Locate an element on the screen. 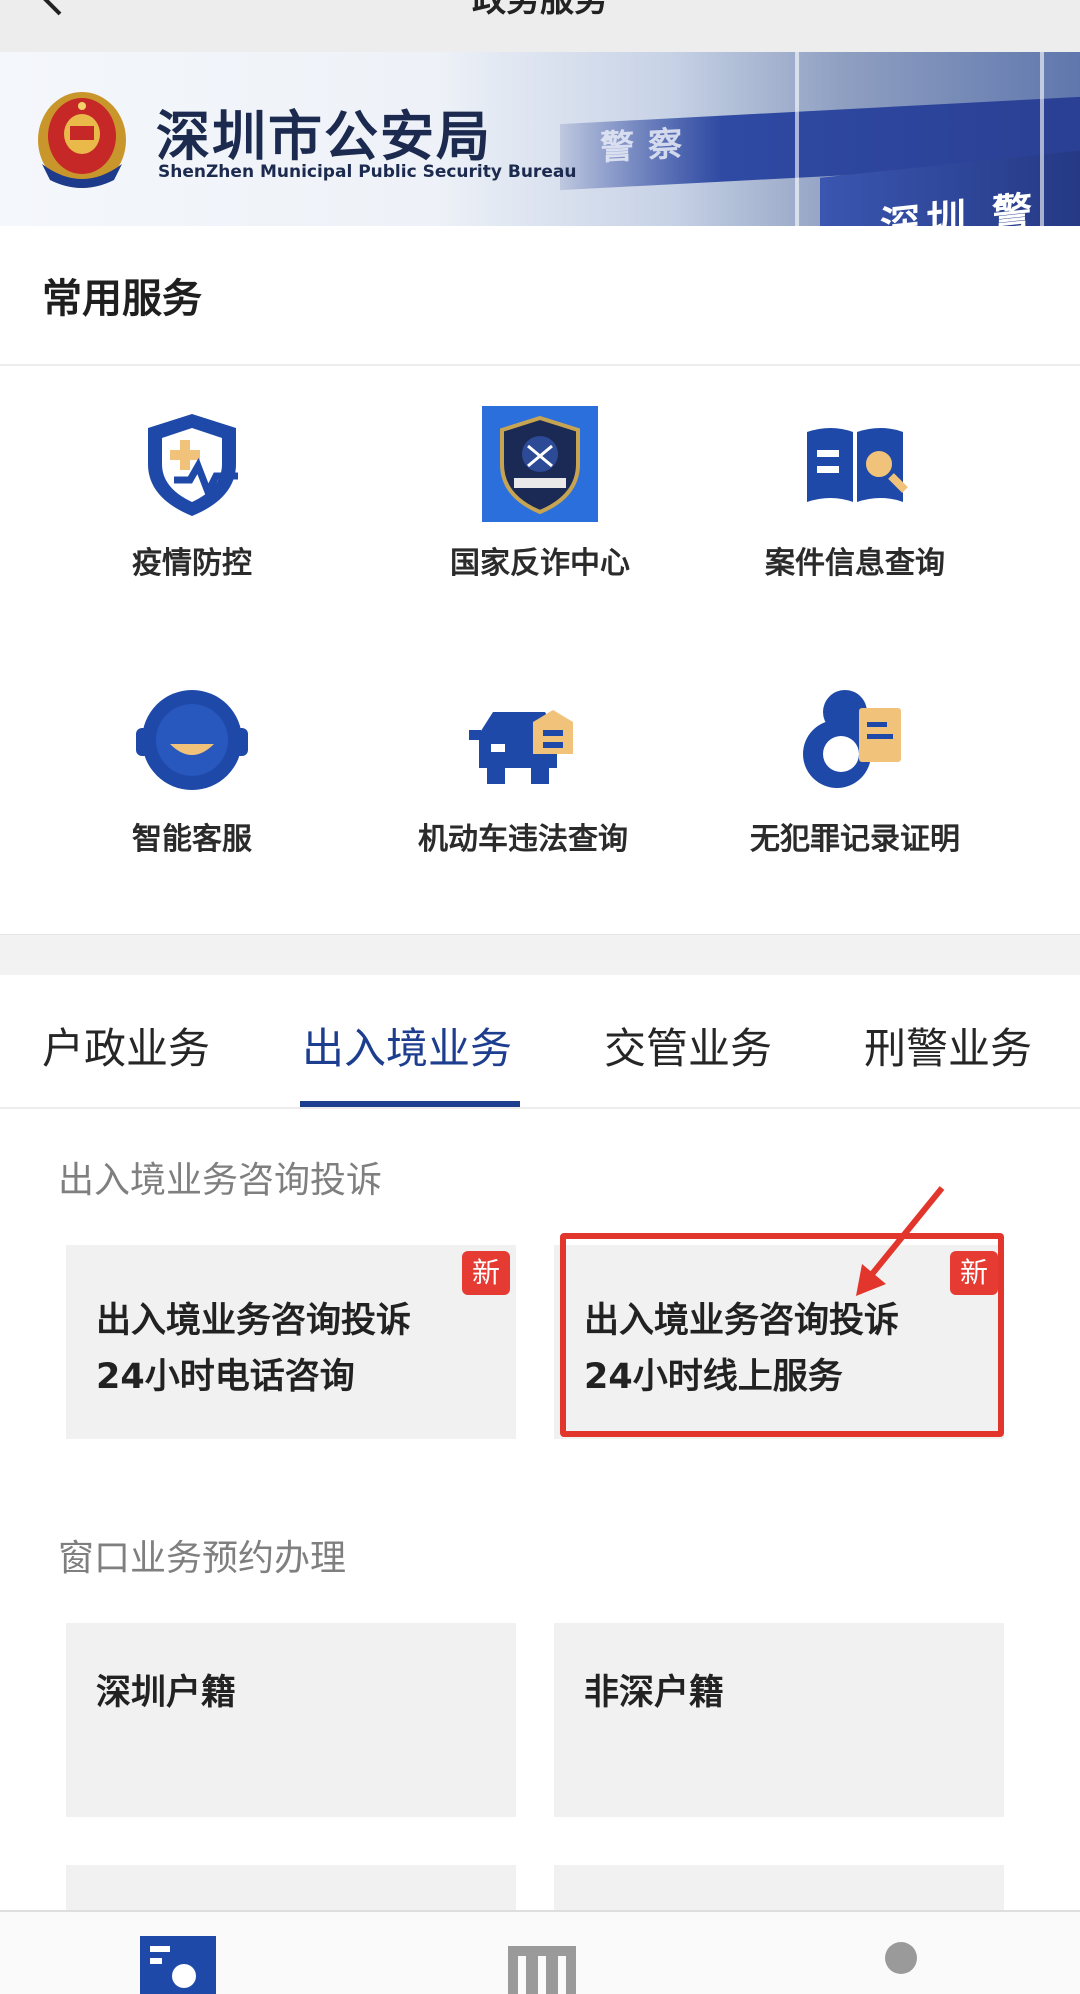  service-epidemic-control: 疫情防控 is located at coordinates (192, 476).